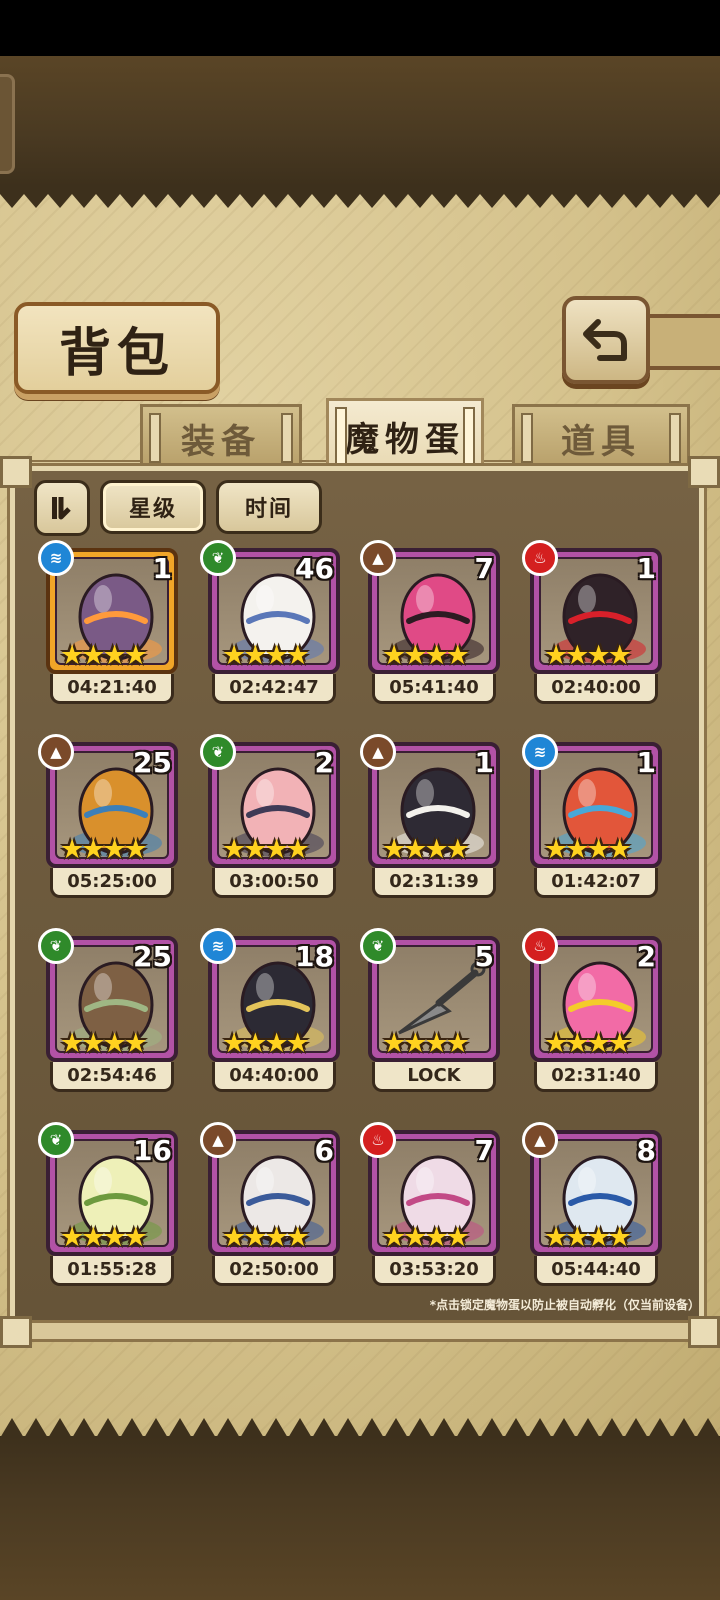 The width and height of the screenshot is (720, 1600). What do you see at coordinates (362, 1331) in the screenshot?
I see `panel-bottom-bar` at bounding box center [362, 1331].